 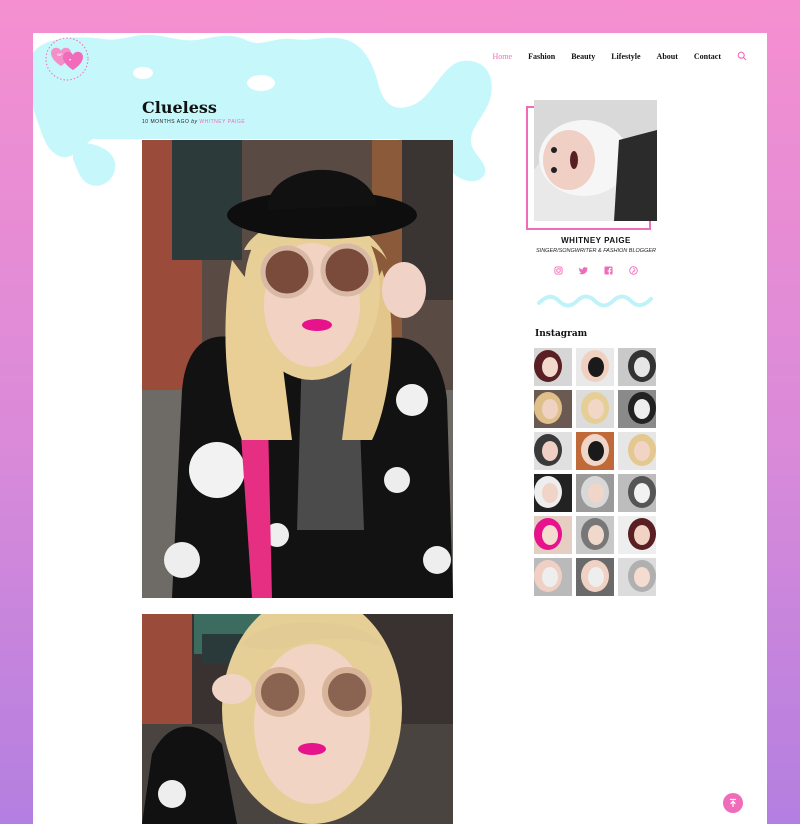 What do you see at coordinates (595, 301) in the screenshot?
I see `decorative-squiggle` at bounding box center [595, 301].